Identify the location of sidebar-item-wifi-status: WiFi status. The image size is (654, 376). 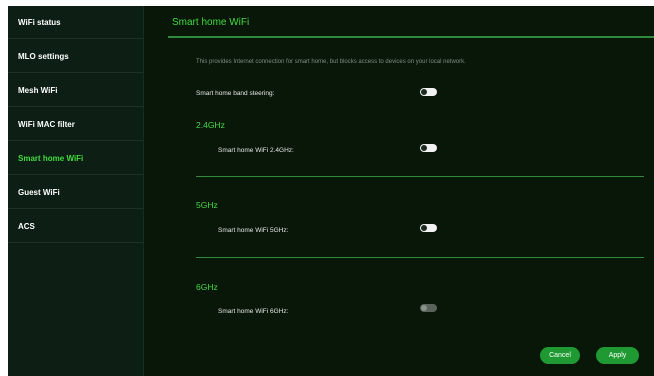
(76, 22).